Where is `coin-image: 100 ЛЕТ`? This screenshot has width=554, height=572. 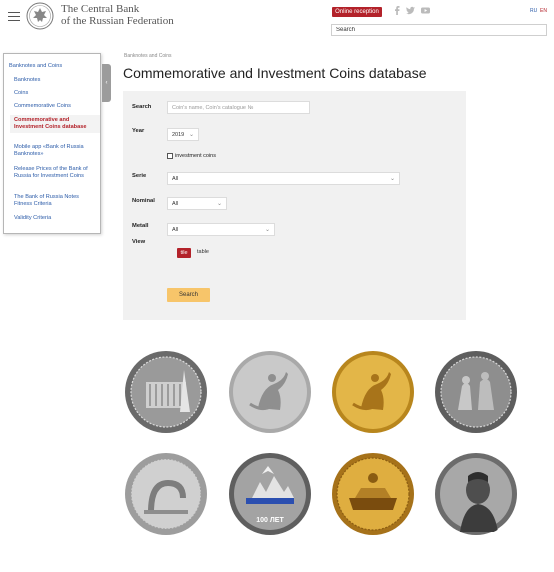
coin-image: 100 ЛЕТ is located at coordinates (270, 494).